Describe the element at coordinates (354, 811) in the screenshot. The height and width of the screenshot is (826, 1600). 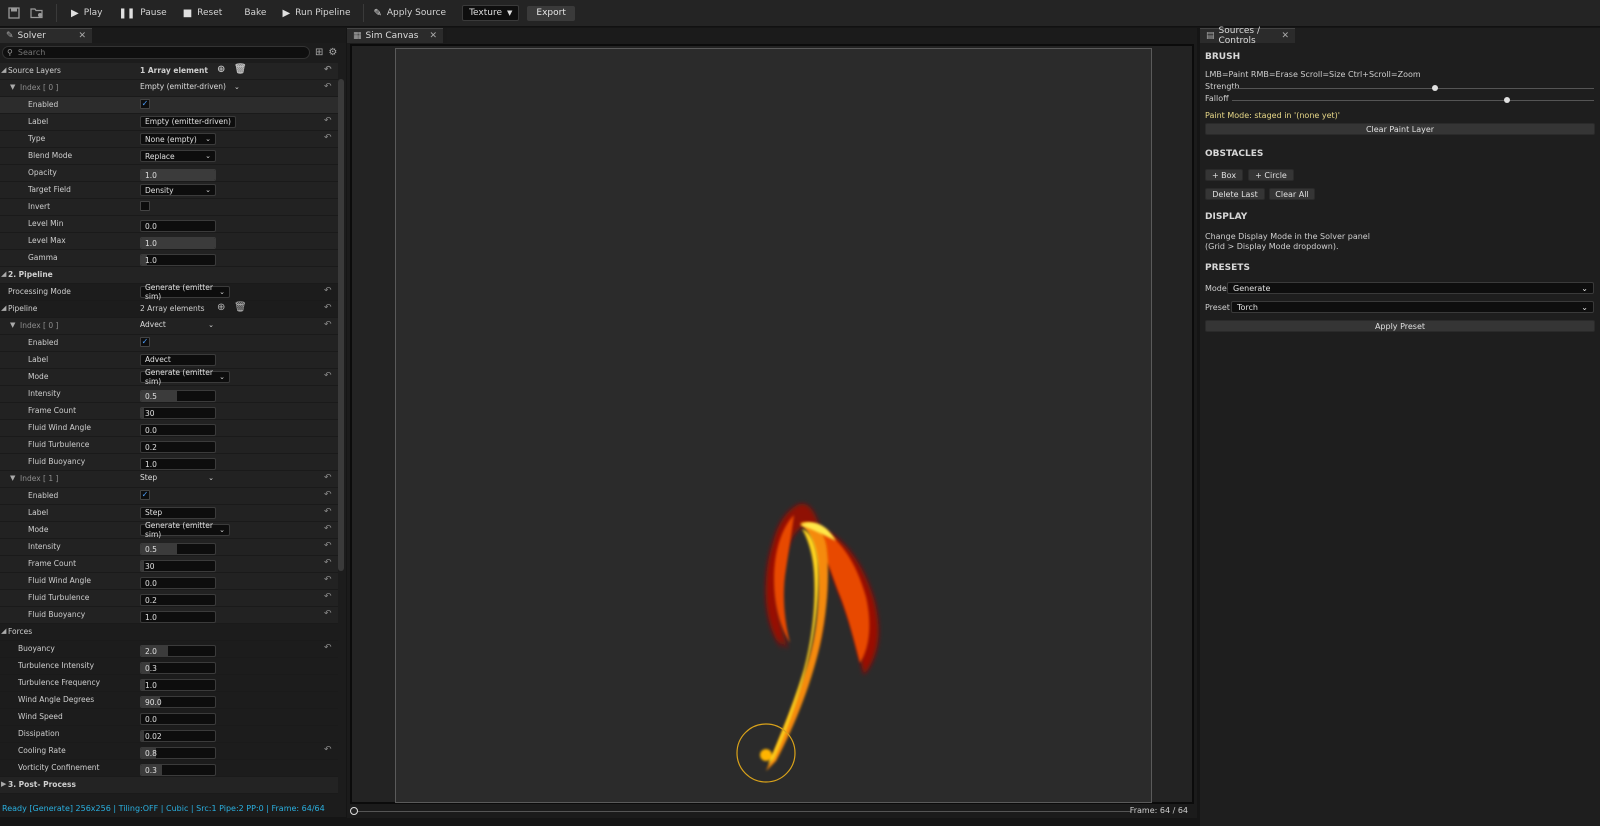
I see `timeline-scrubber-handle` at that location.